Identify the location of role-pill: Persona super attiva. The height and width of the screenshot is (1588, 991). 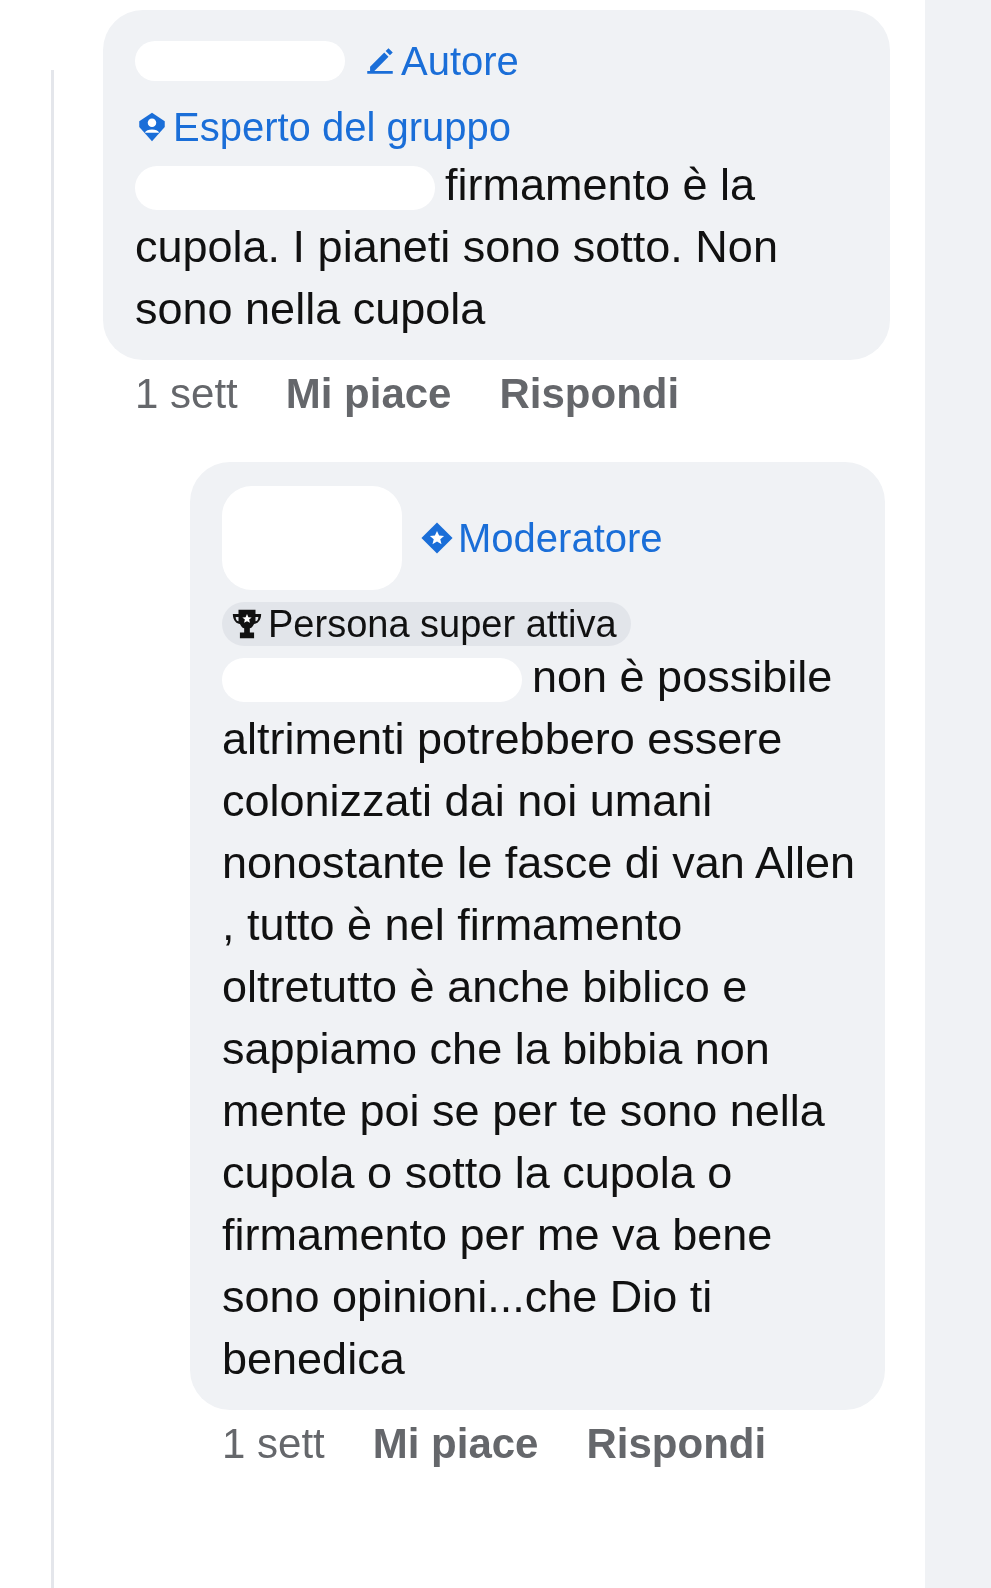
(426, 624).